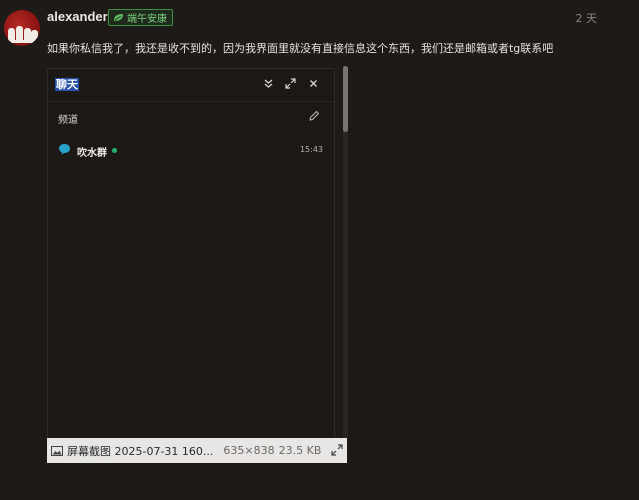  What do you see at coordinates (337, 450) in the screenshot?
I see `expand-image-icon` at bounding box center [337, 450].